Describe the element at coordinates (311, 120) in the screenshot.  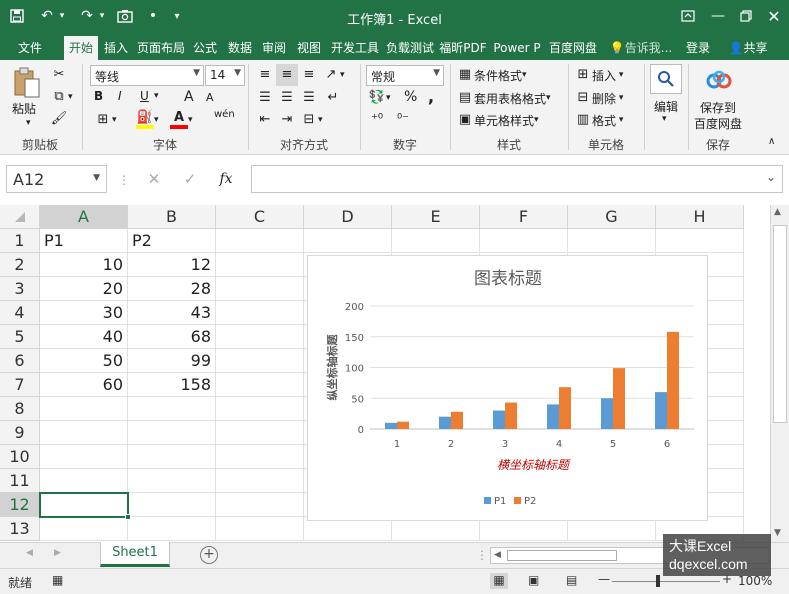
I see `merge-center-icon: ⊟ ▾` at that location.